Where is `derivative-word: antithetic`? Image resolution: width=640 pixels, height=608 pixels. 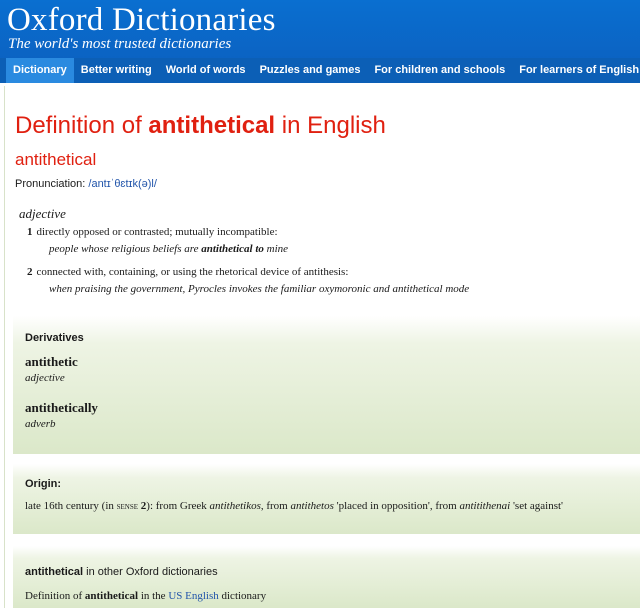 derivative-word: antithetic is located at coordinates (51, 361).